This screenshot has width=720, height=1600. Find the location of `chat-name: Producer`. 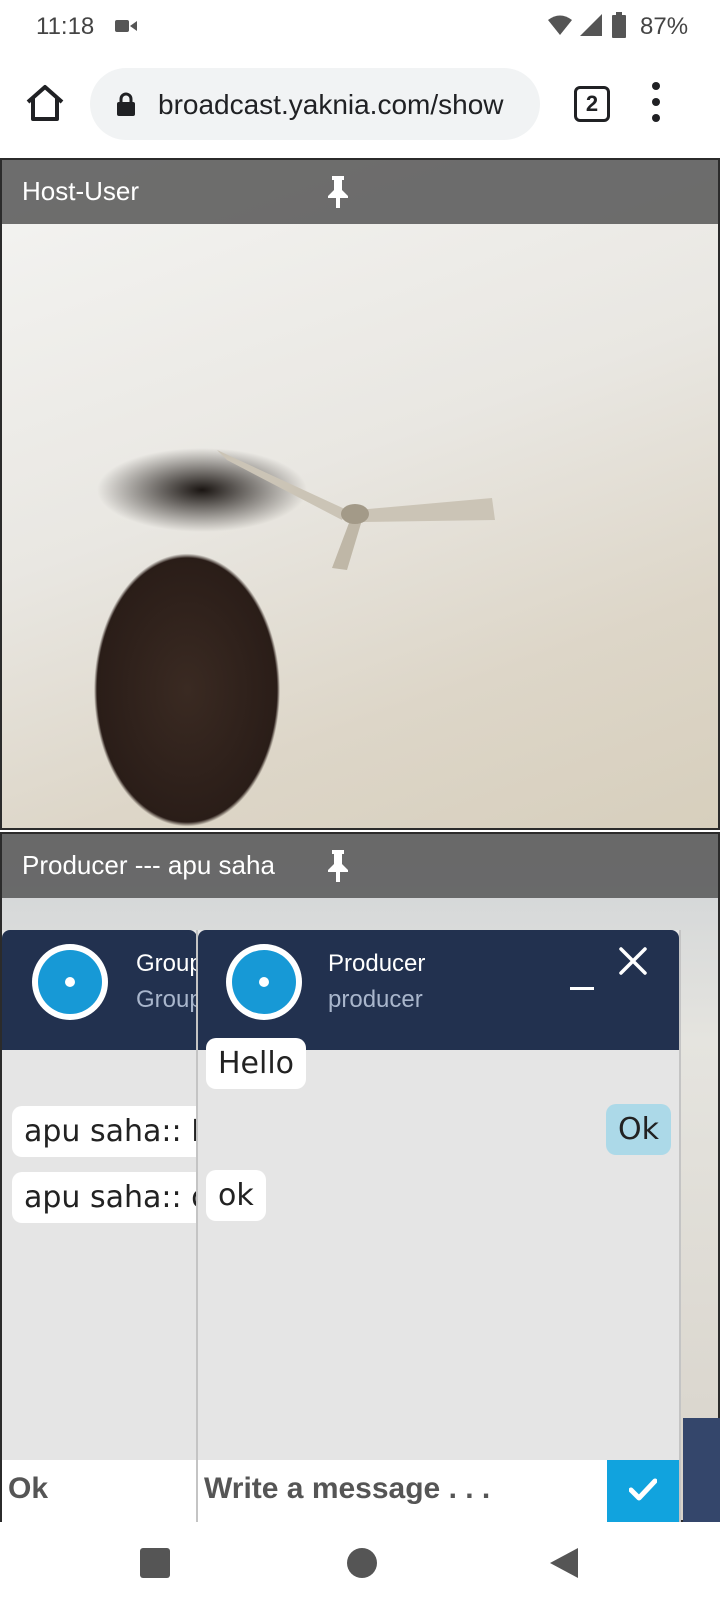

chat-name: Producer is located at coordinates (377, 963).